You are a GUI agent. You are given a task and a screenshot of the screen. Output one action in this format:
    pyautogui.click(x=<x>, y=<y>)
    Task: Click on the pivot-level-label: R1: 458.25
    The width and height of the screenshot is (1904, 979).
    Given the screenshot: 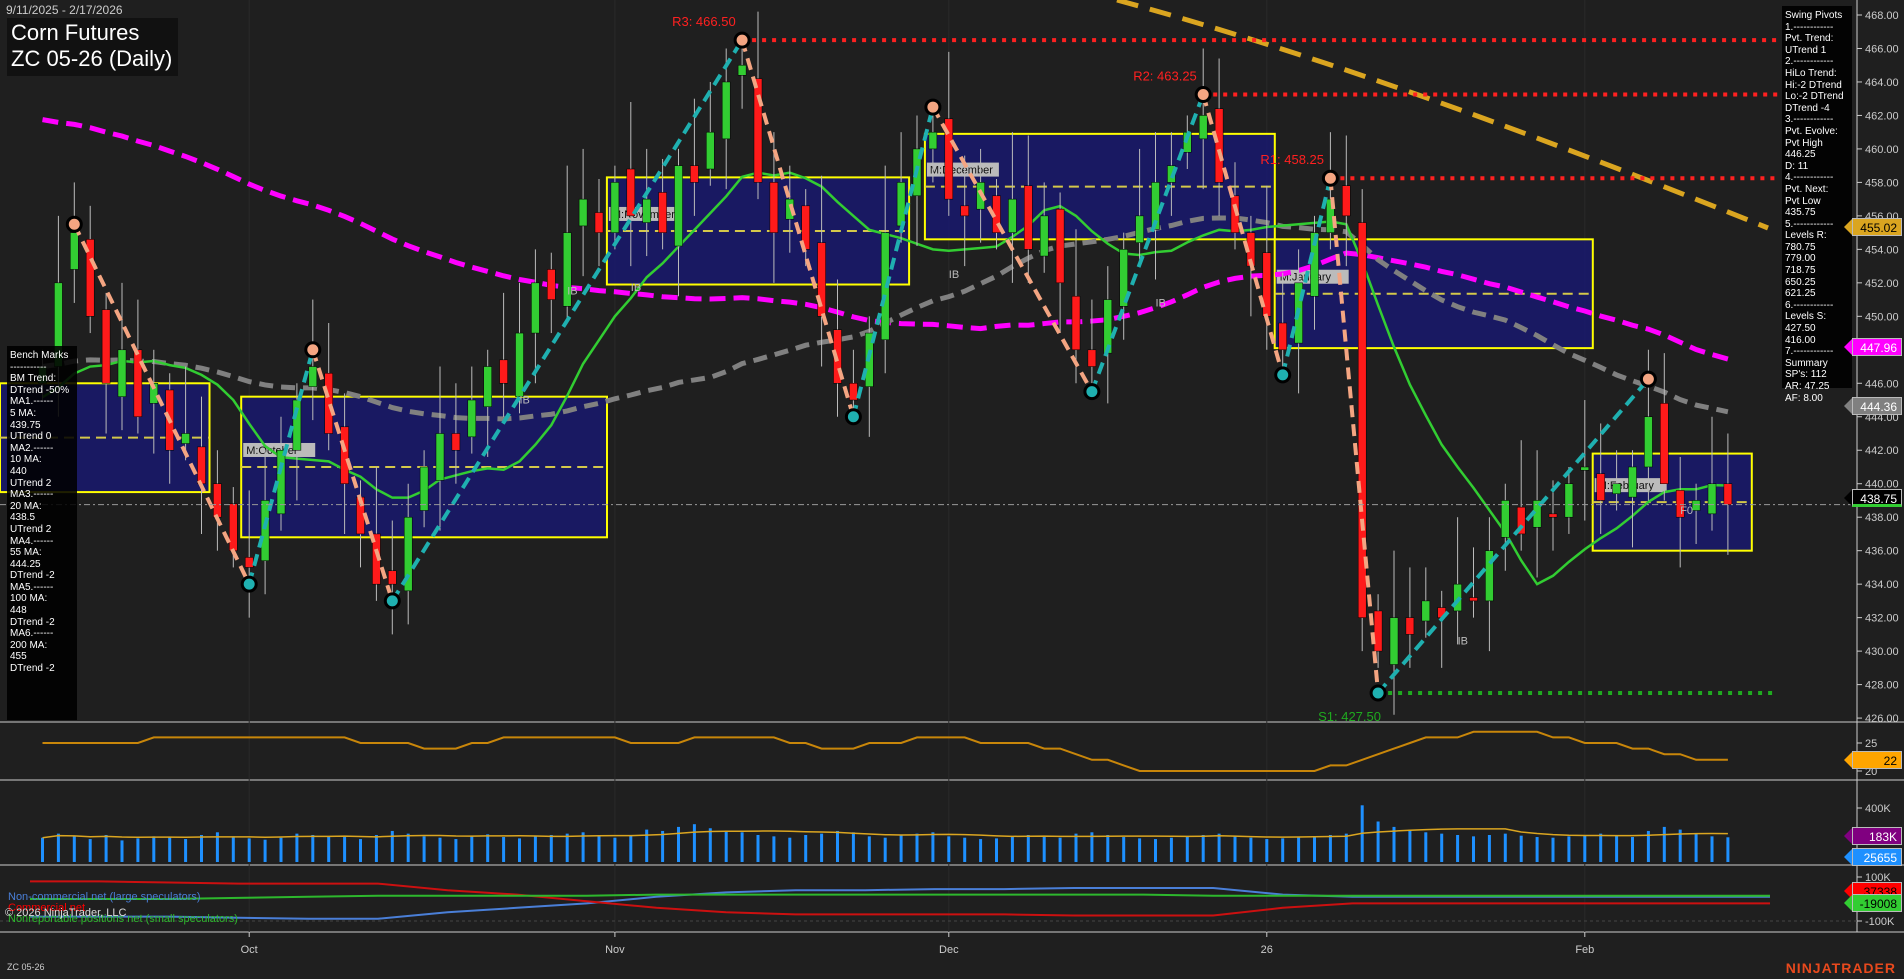 What is the action you would take?
    pyautogui.click(x=1292, y=159)
    